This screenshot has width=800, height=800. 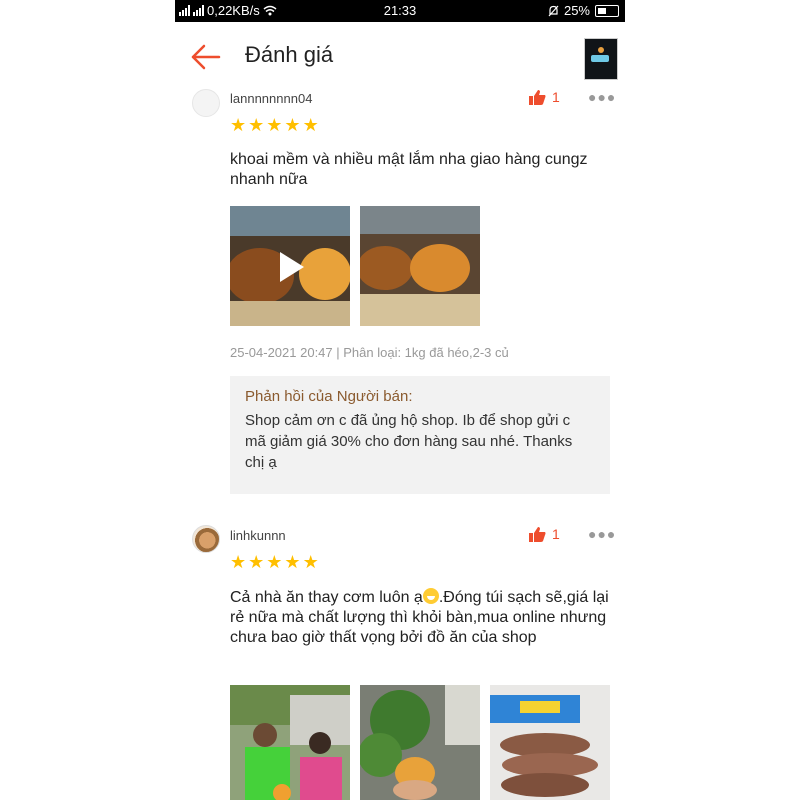 What do you see at coordinates (258, 535) in the screenshot?
I see `reviewer-name: linhkunnn` at bounding box center [258, 535].